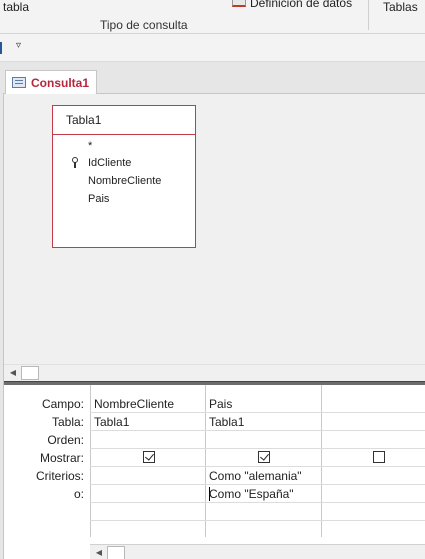 This screenshot has height=559, width=425. What do you see at coordinates (61, 458) in the screenshot?
I see `row-label-mostrar: Mostrar:` at bounding box center [61, 458].